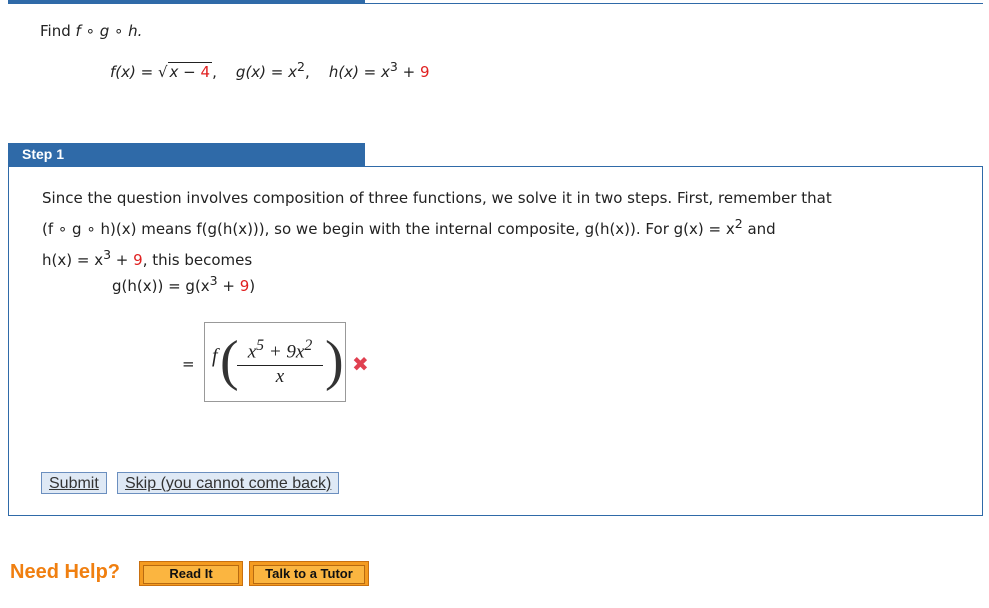 The width and height of the screenshot is (989, 608). I want to click on function-definitions: f(x) = √ x − 4, g(x) = x2, h(x) = x3 + 9, so click(270, 70).